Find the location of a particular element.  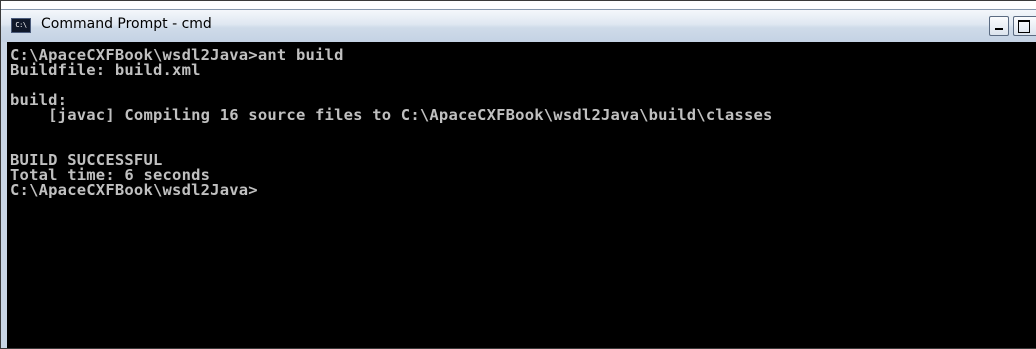

title-bar: C:\ Command Prompt - cmd is located at coordinates (518, 25).